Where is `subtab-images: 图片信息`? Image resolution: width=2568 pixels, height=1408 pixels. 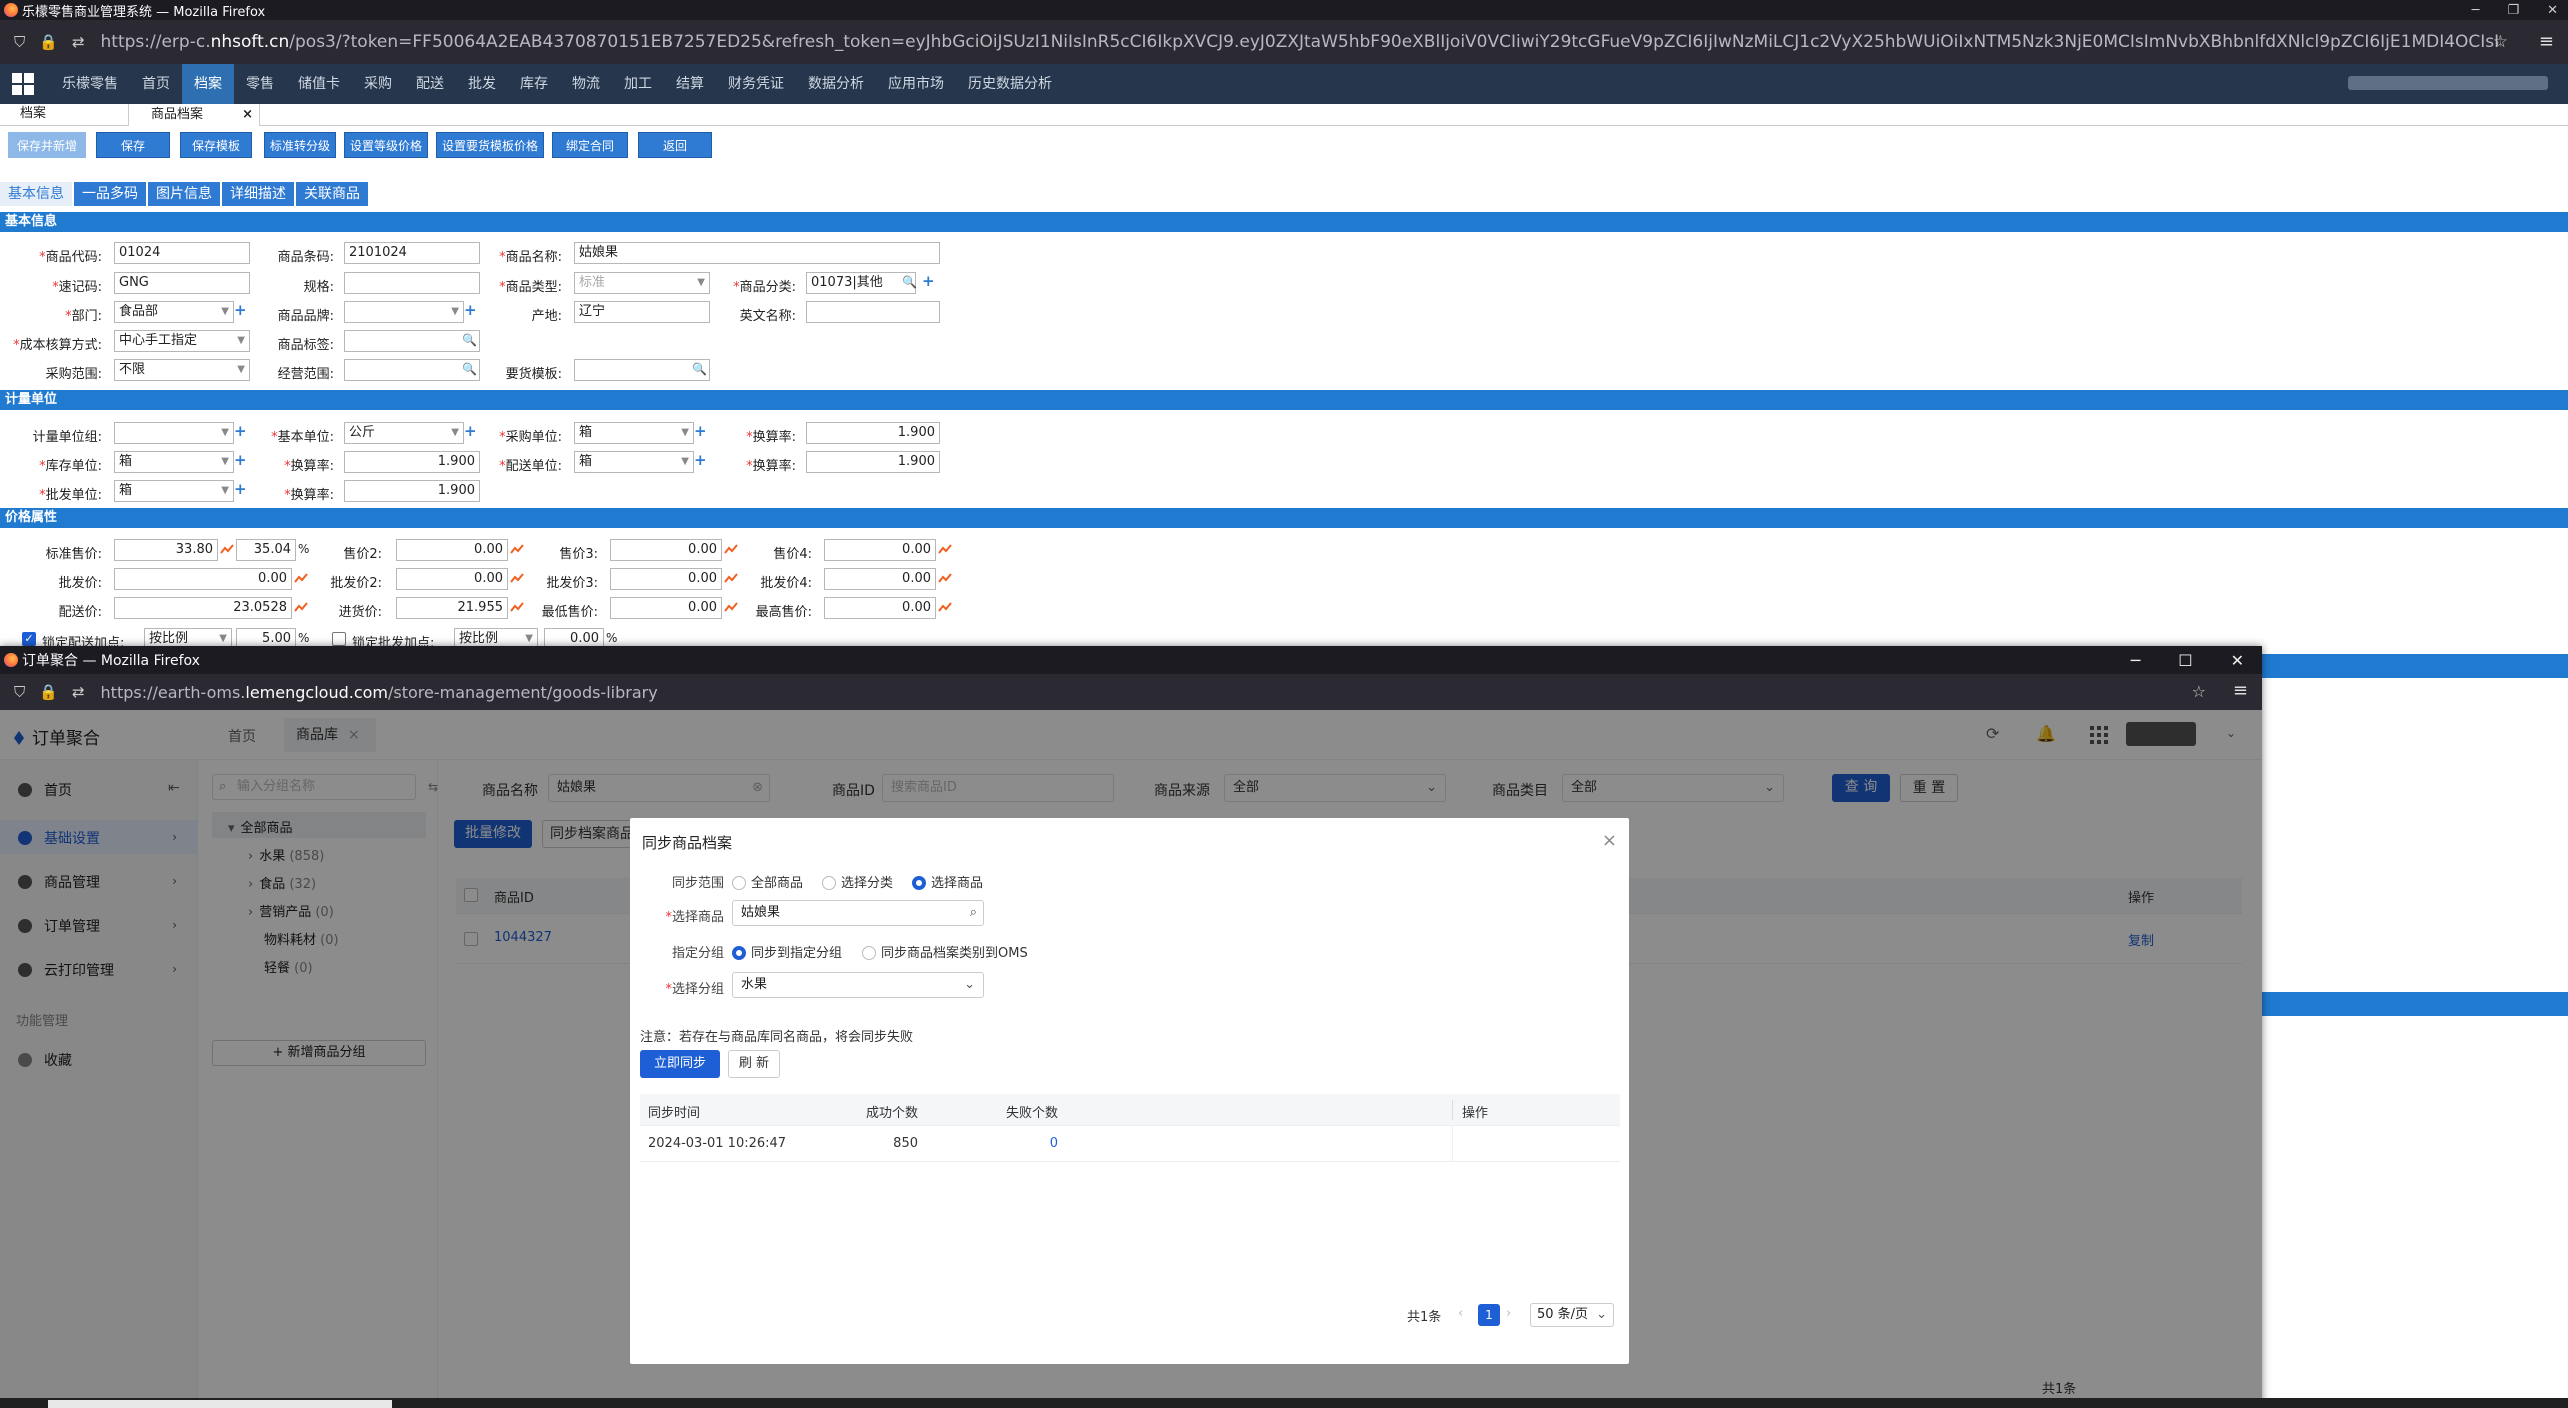
subtab-images: 图片信息 is located at coordinates (184, 194).